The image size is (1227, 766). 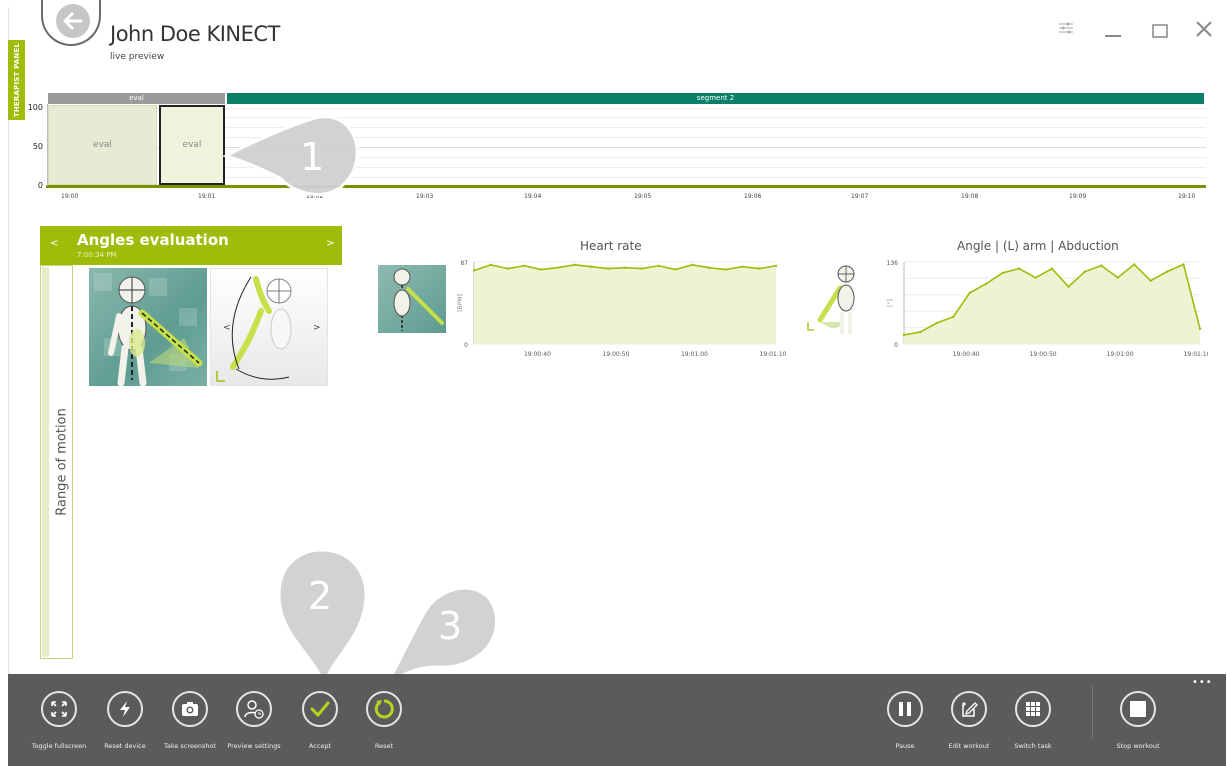 I want to click on x-tick-label: 19:01, so click(x=207, y=196).